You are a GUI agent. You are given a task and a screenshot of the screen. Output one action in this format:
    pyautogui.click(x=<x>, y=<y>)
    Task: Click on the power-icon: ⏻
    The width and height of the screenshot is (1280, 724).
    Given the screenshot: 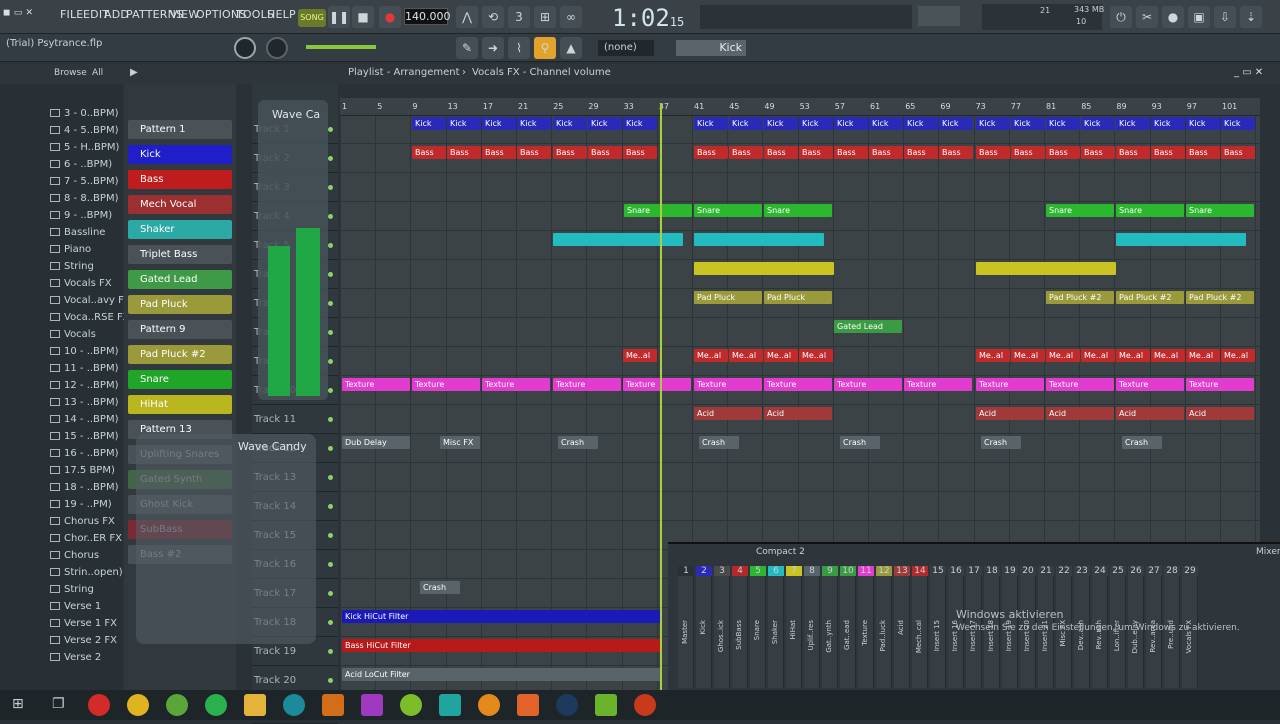 What is the action you would take?
    pyautogui.click(x=1121, y=17)
    